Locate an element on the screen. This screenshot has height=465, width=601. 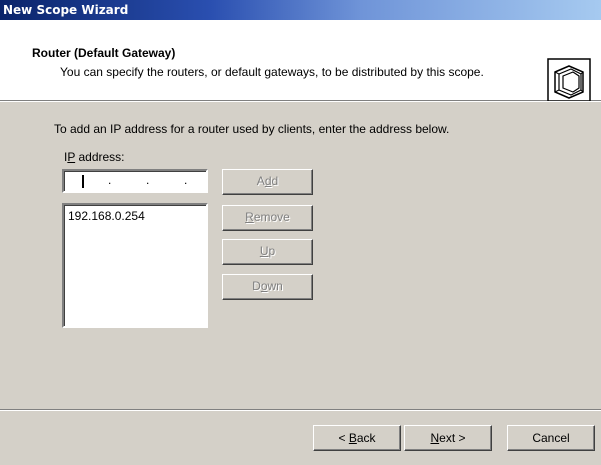
list-item: 192.168.0.254 is located at coordinates (106, 216).